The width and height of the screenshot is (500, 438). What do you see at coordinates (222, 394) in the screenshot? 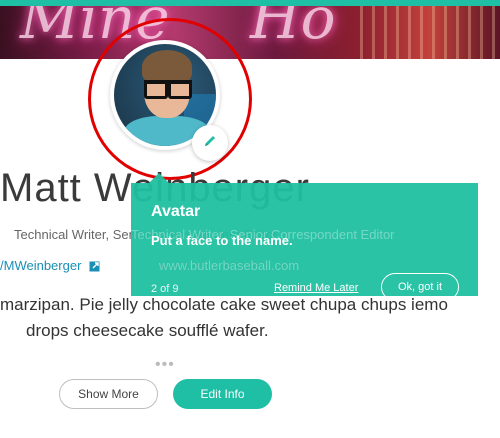
I see `edit-info-button: Edit Info` at bounding box center [222, 394].